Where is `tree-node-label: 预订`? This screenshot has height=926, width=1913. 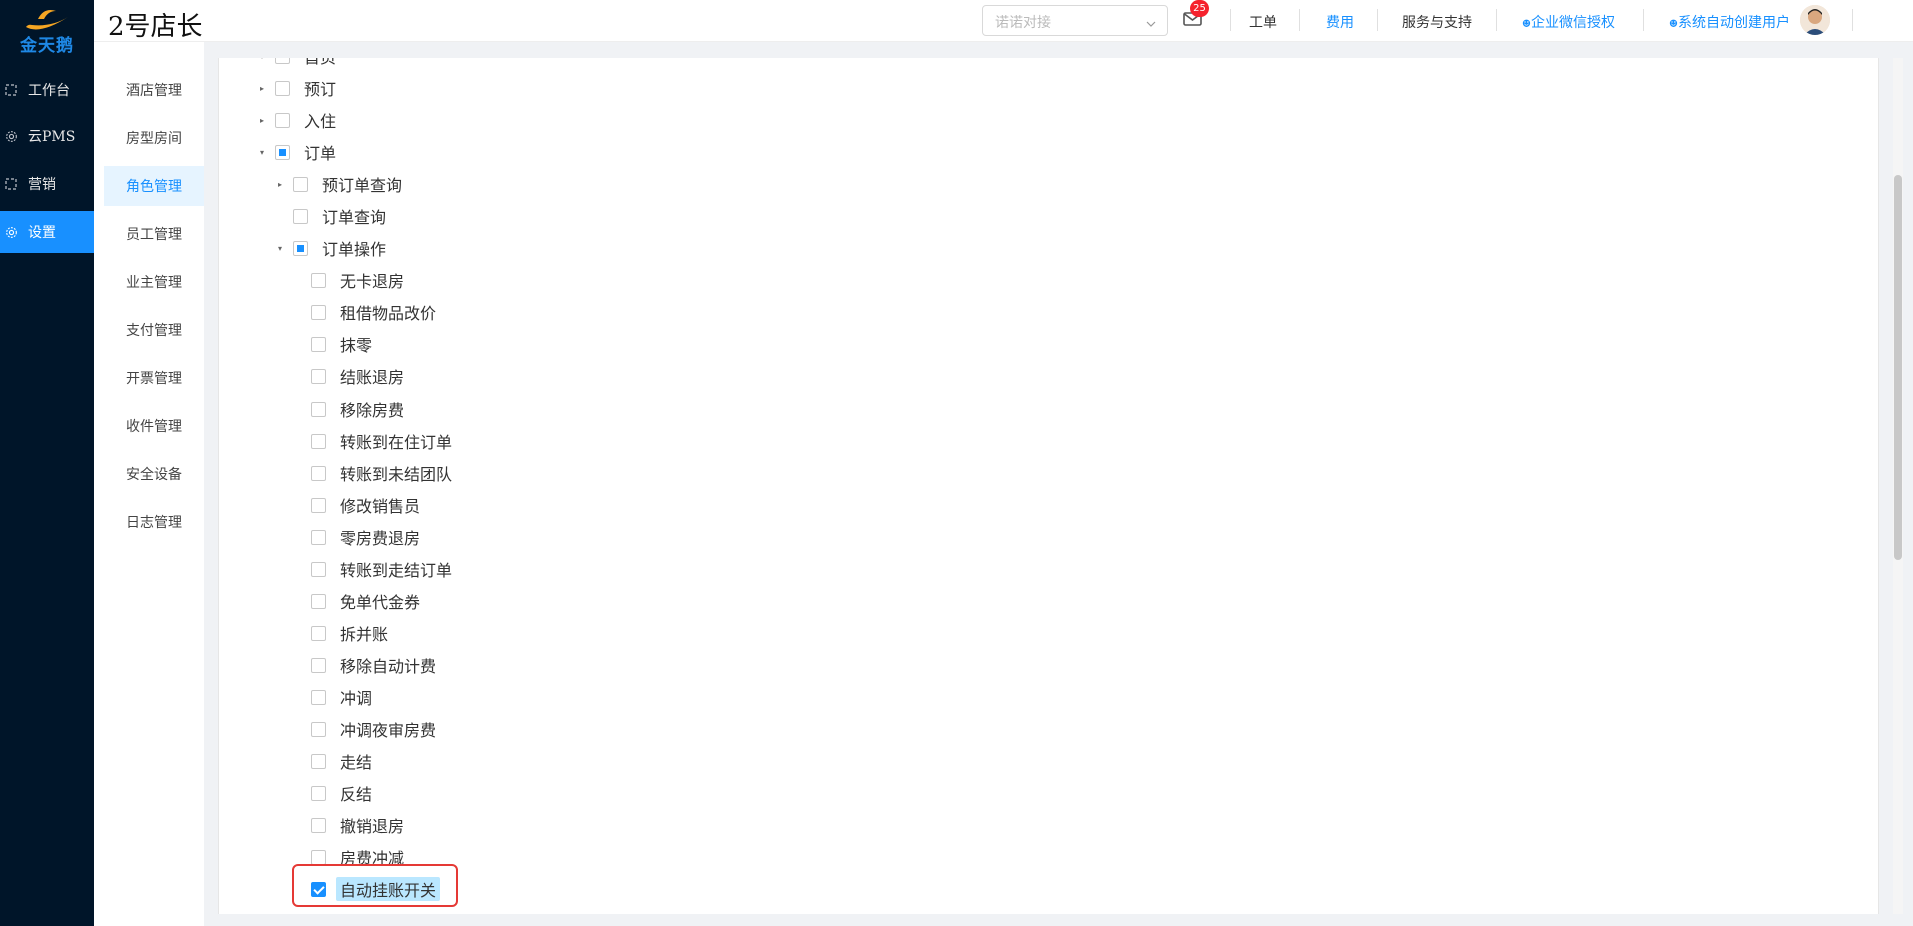 tree-node-label: 预订 is located at coordinates (320, 88).